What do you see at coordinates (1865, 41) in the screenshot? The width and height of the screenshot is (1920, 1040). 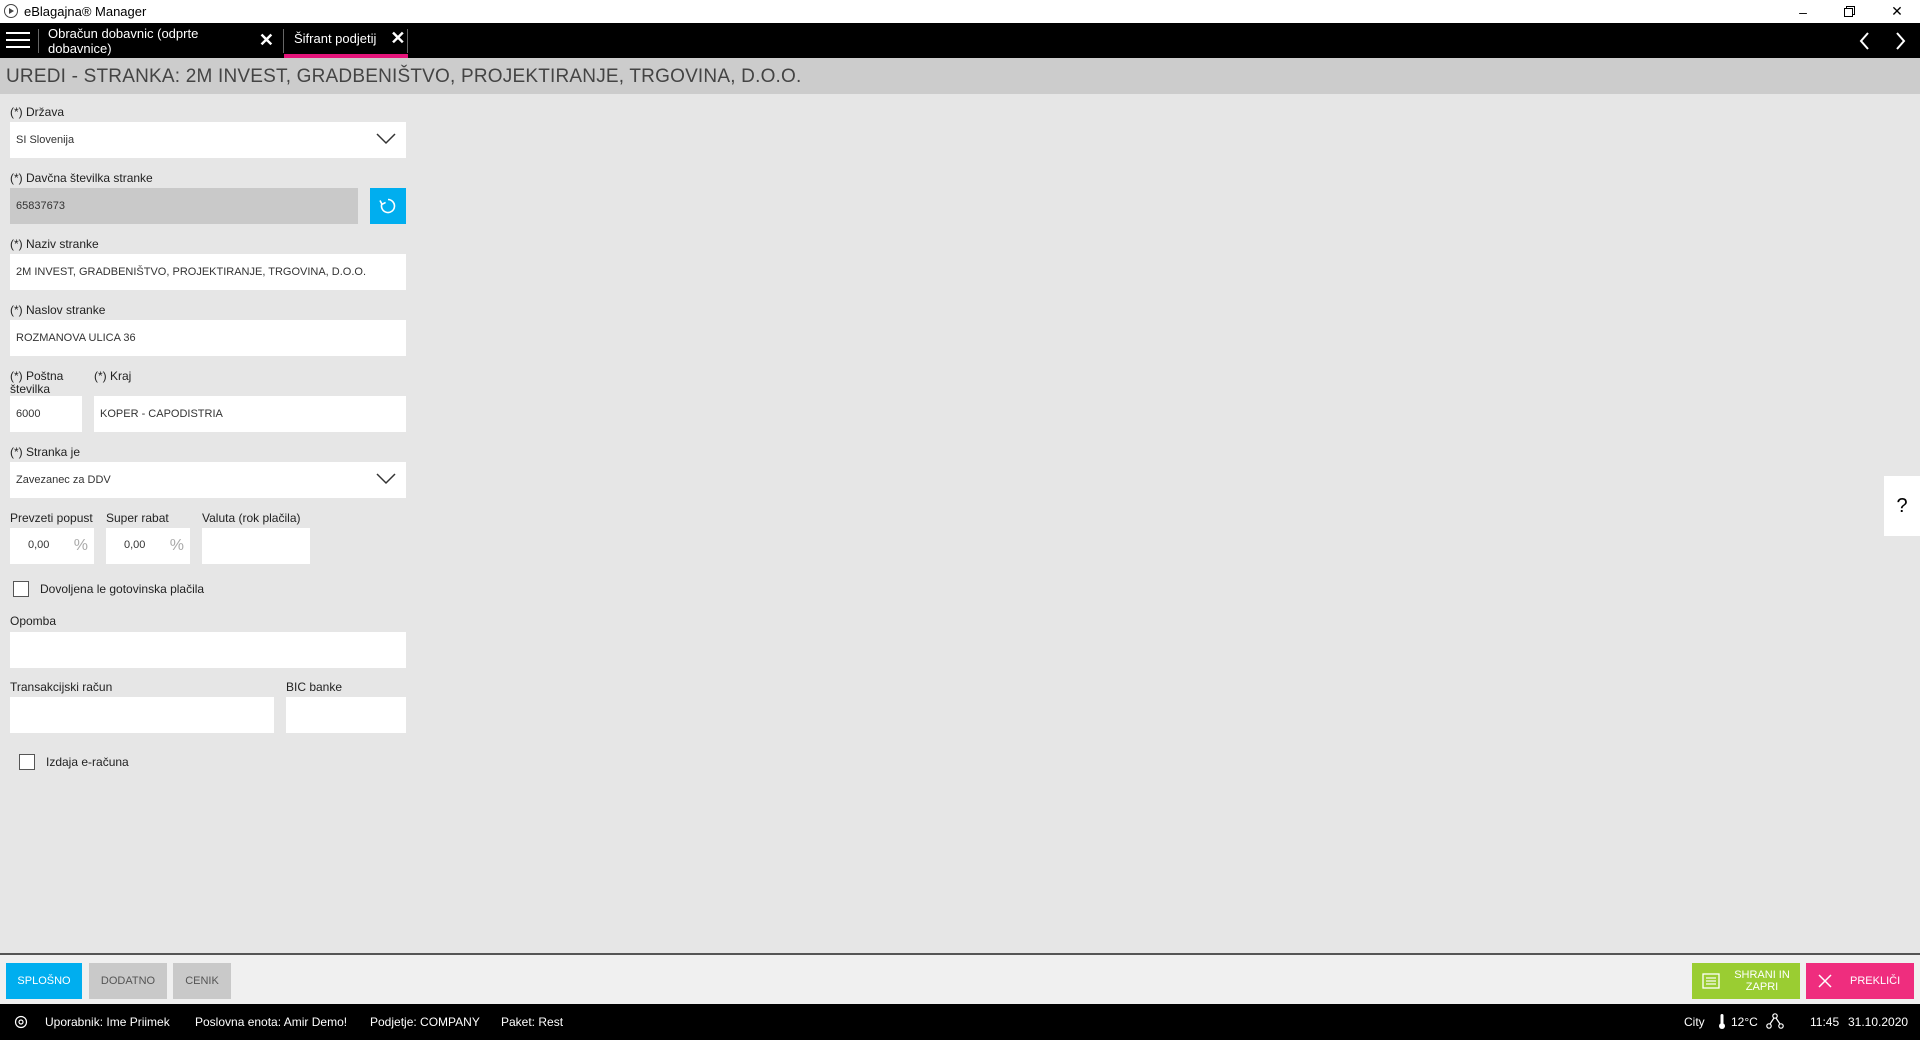 I see `chevron-left-icon` at bounding box center [1865, 41].